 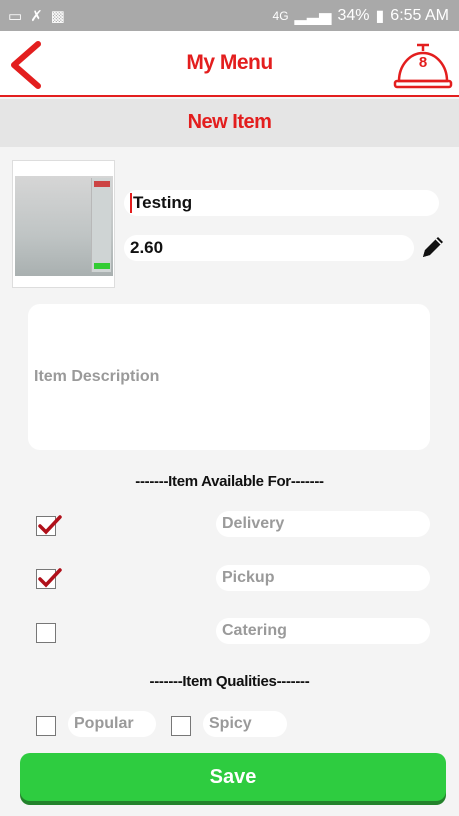 I want to click on order-bell-button: 8, so click(x=423, y=66).